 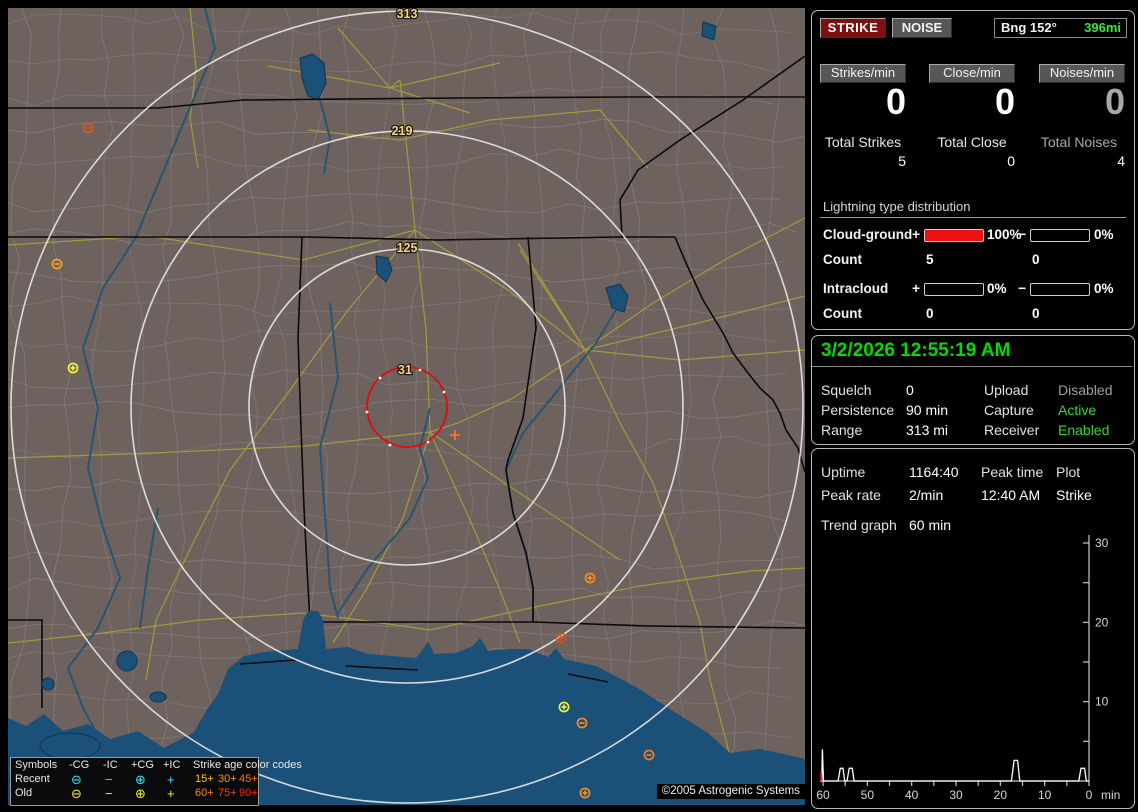 What do you see at coordinates (846, 390) in the screenshot?
I see `squelch-label: Squelch` at bounding box center [846, 390].